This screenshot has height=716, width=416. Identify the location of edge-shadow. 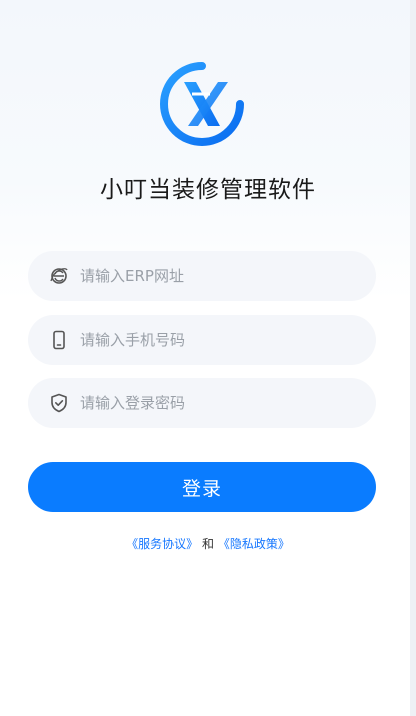
(413, 358).